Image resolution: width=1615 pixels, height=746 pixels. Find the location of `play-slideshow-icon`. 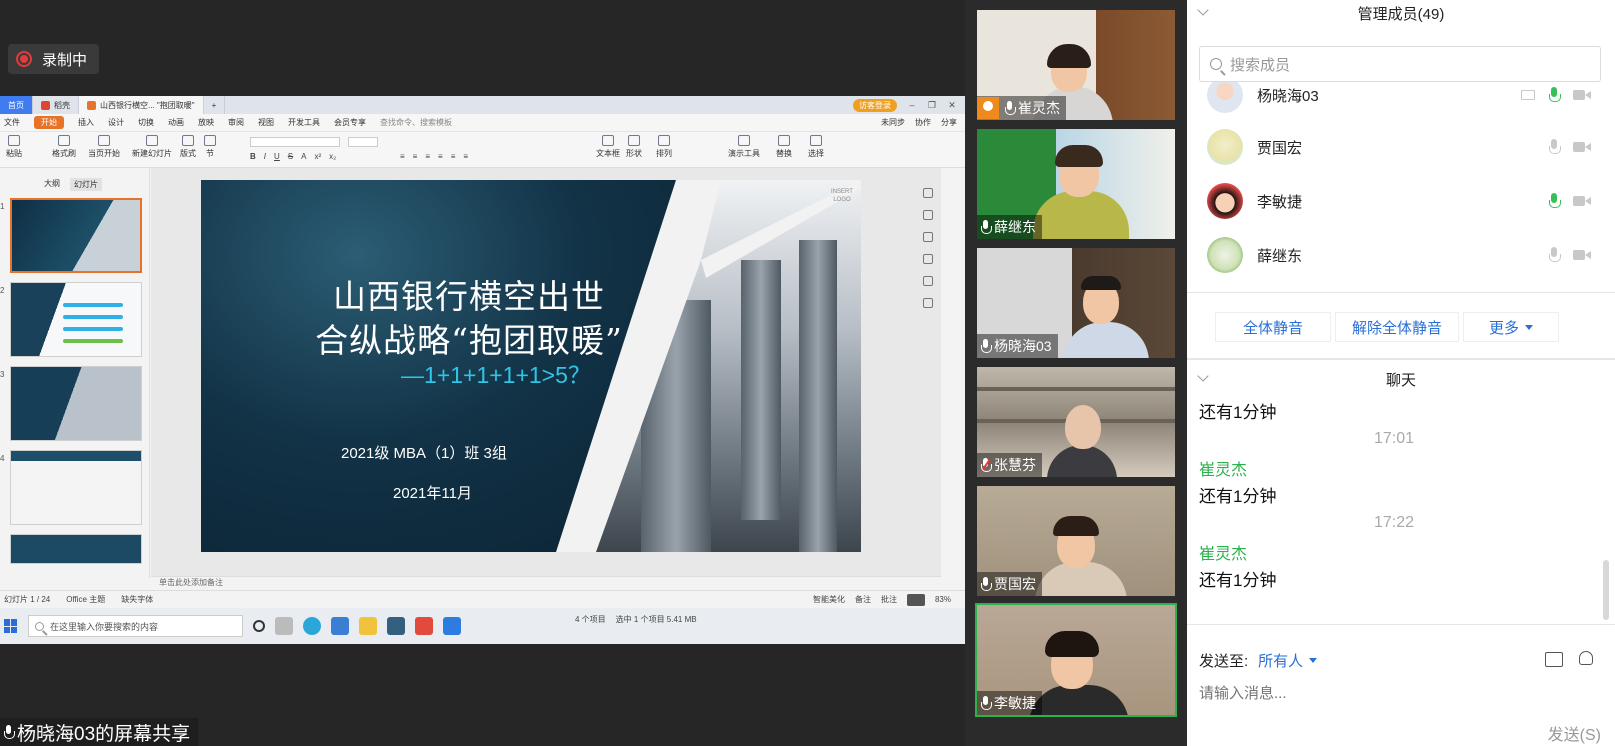

play-slideshow-icon is located at coordinates (915, 599).